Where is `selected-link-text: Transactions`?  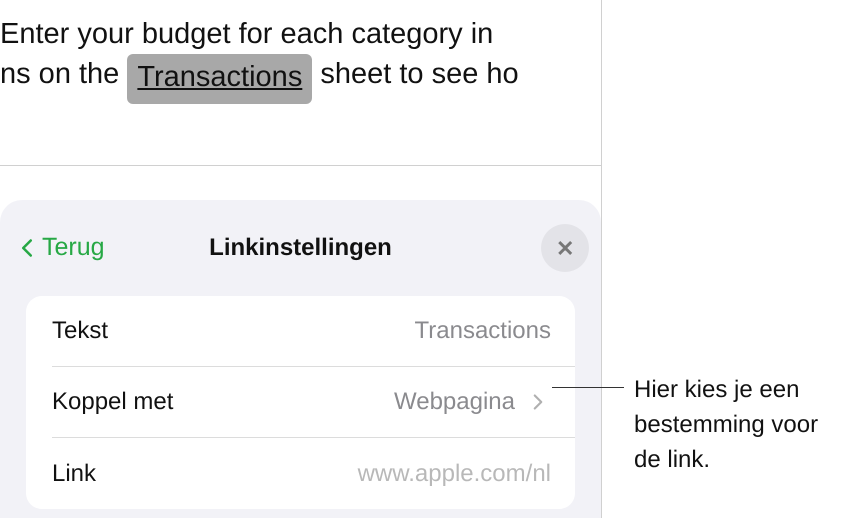 selected-link-text: Transactions is located at coordinates (219, 79).